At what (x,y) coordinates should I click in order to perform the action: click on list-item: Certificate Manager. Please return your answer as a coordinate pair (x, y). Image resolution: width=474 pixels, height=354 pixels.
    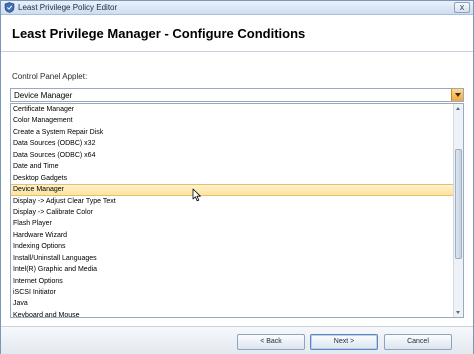
    Looking at the image, I should click on (232, 109).